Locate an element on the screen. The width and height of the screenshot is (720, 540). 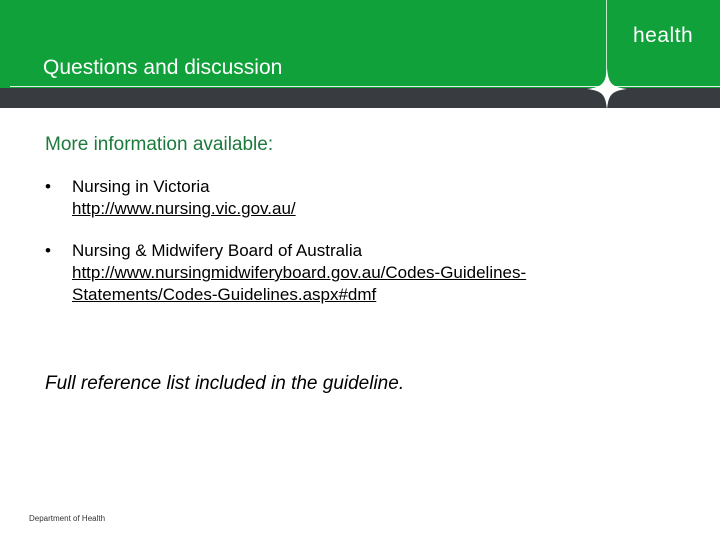
list-item-label: Nursing & Midwifery Board of Australia is located at coordinates (217, 250).